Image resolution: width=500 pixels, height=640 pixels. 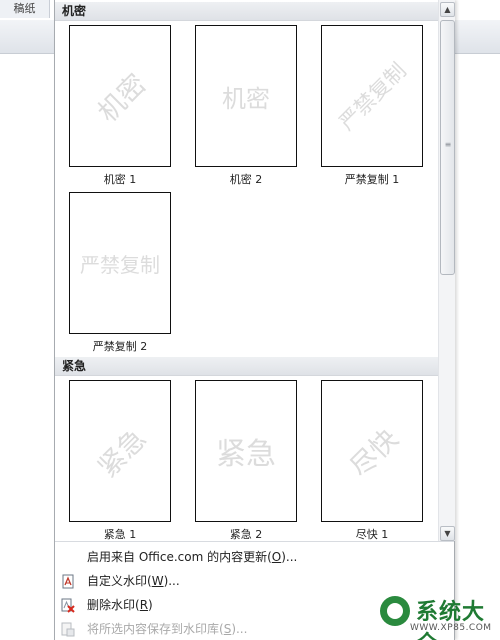 What do you see at coordinates (120, 179) in the screenshot?
I see `thumb-label: 机密 1` at bounding box center [120, 179].